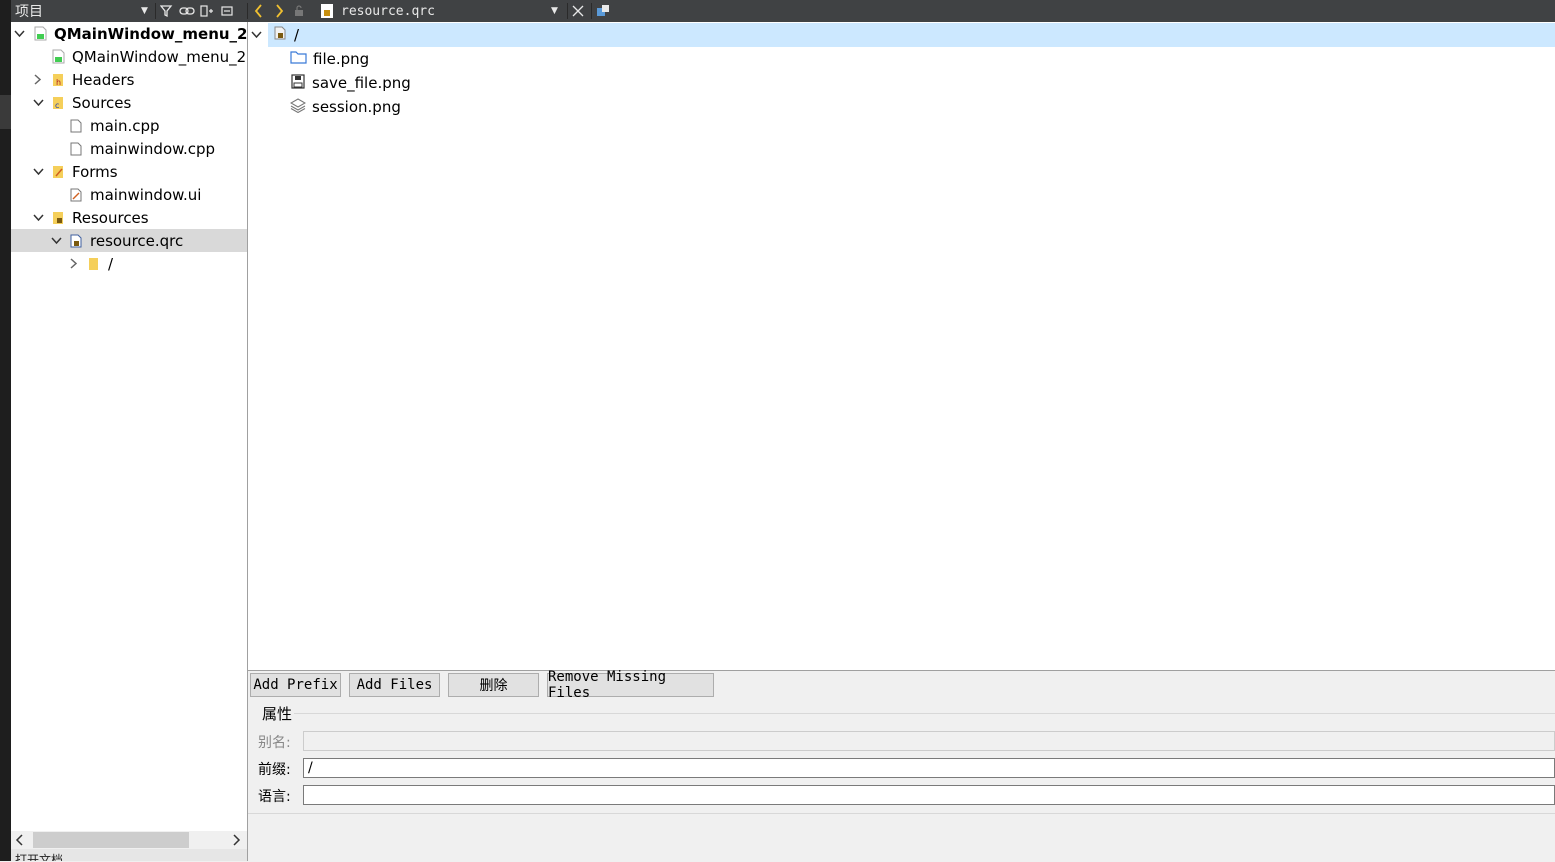 Image resolution: width=1555 pixels, height=862 pixels. What do you see at coordinates (111, 840) in the screenshot?
I see `scrollbar-thumb` at bounding box center [111, 840].